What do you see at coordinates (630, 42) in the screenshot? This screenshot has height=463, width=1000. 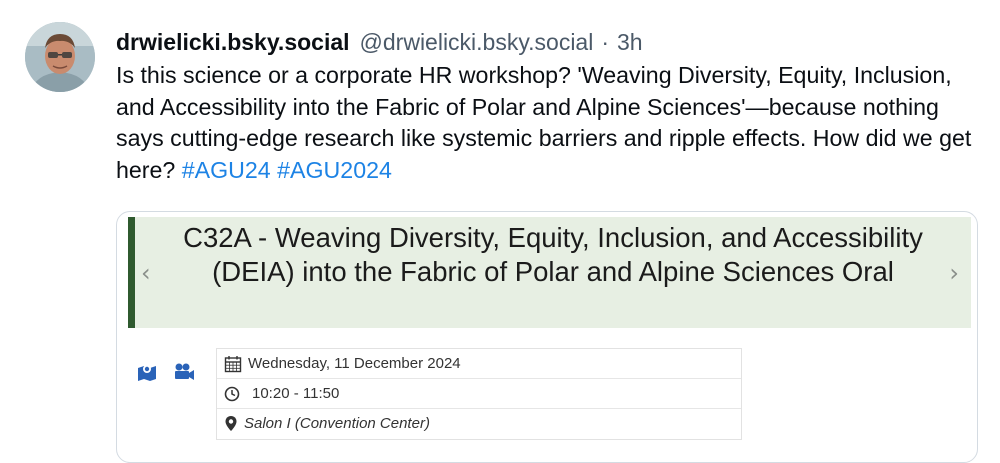 I see `post-timestamp: 3h` at bounding box center [630, 42].